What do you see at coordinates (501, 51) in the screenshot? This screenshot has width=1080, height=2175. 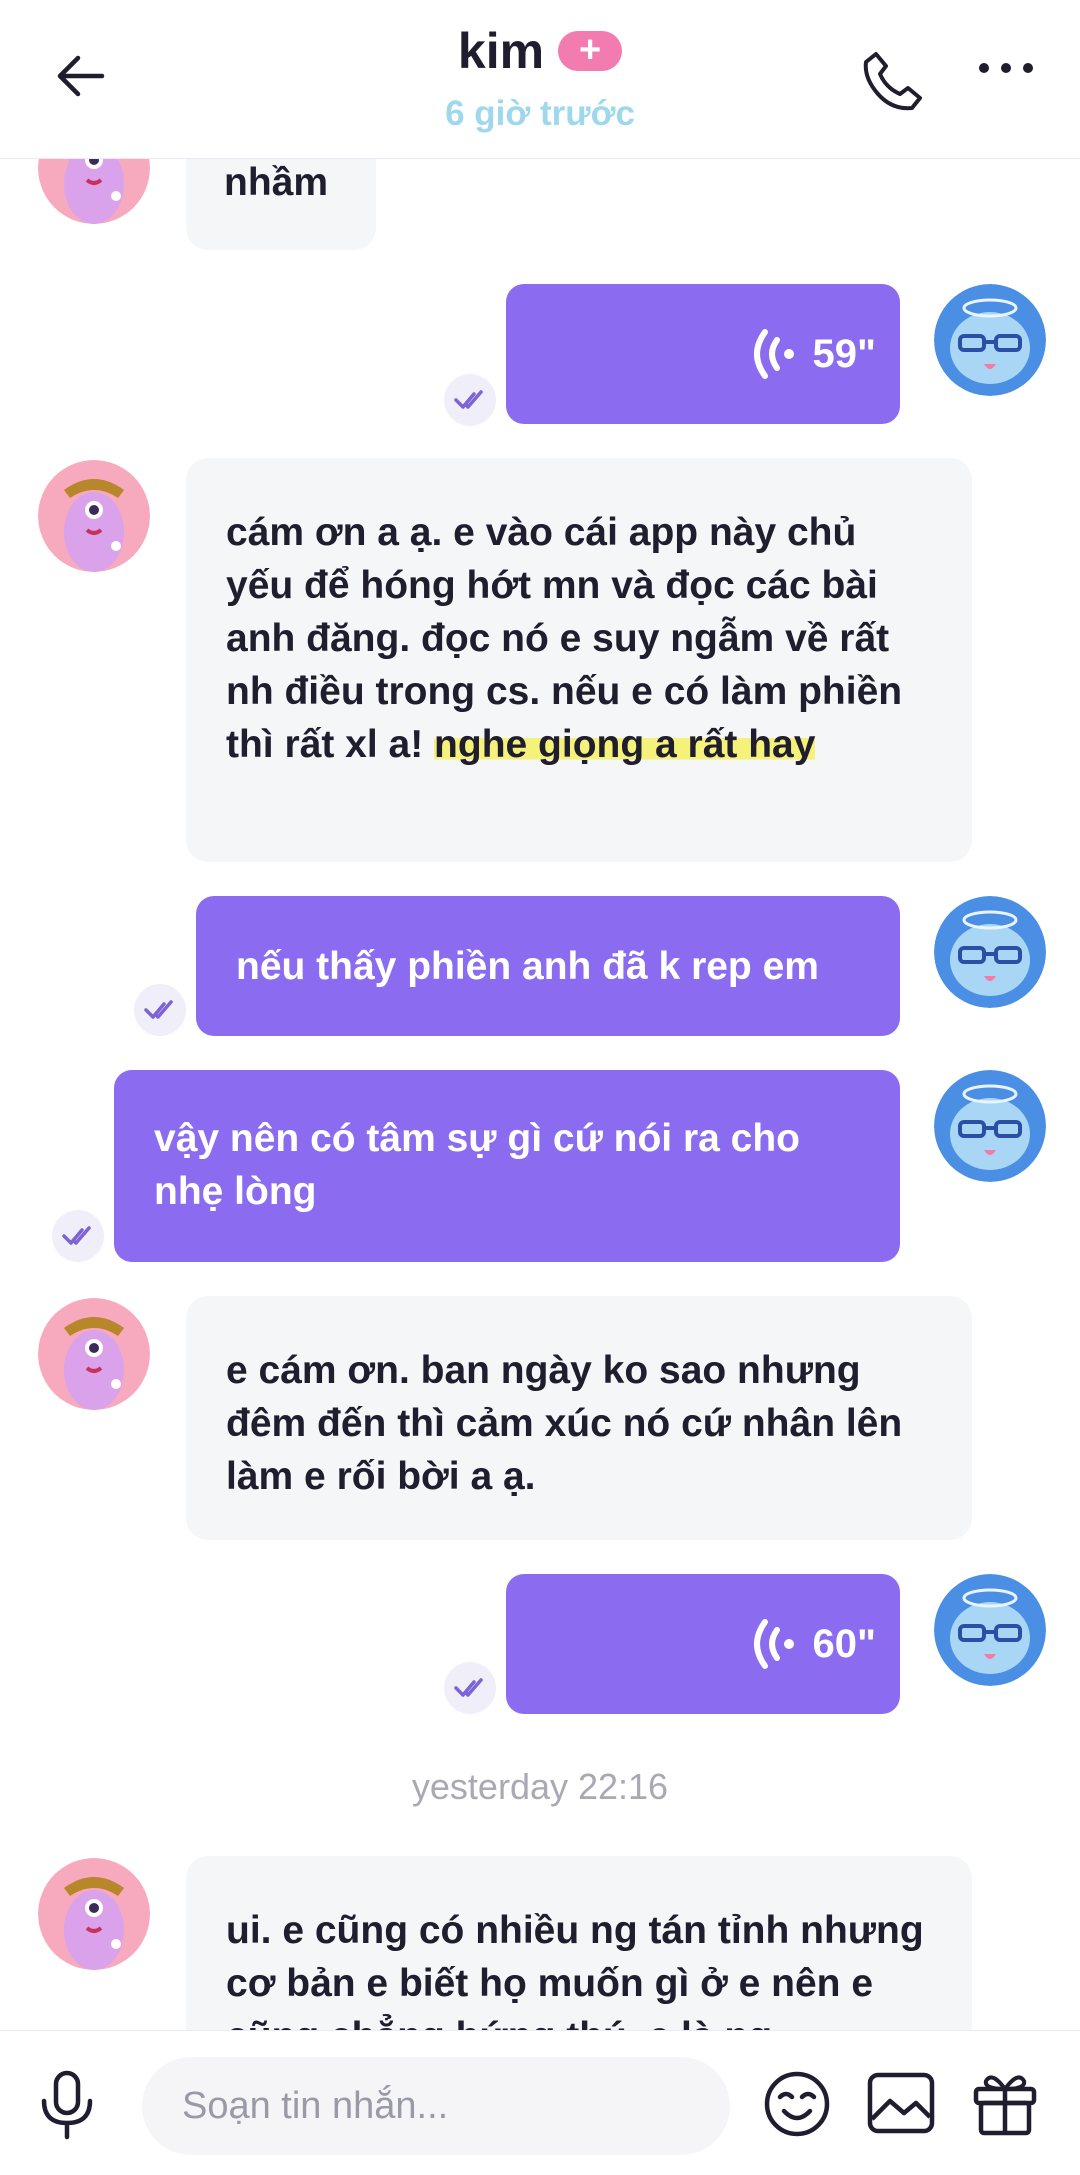 I see `contact-name: kim` at bounding box center [501, 51].